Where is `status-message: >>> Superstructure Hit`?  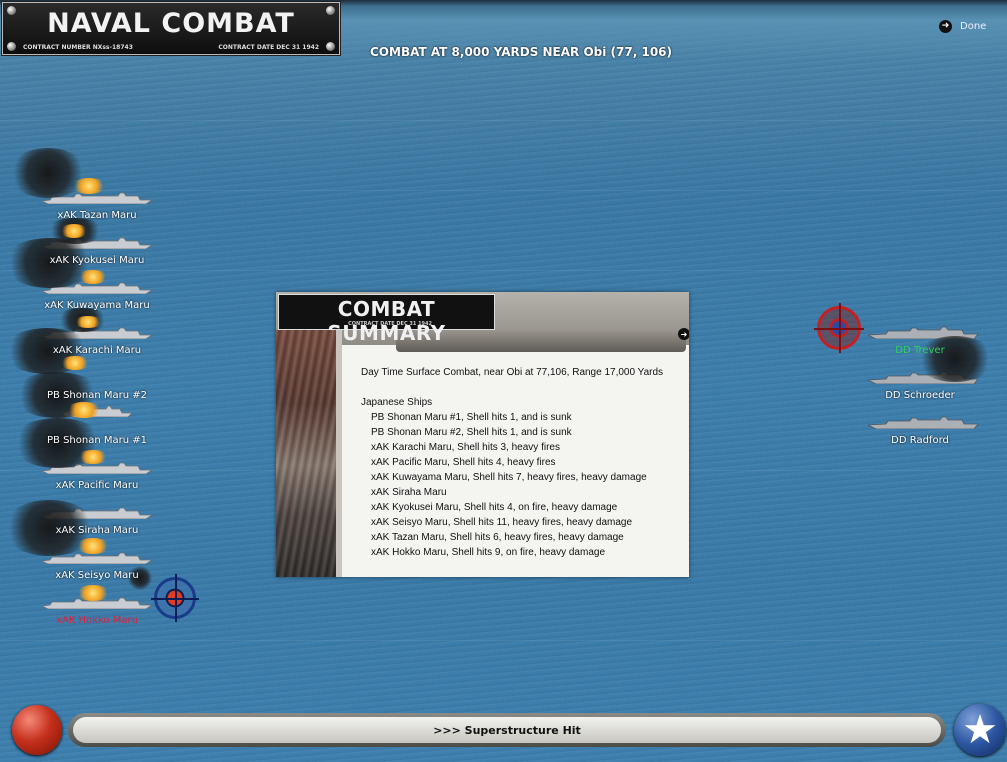
status-message: >>> Superstructure Hit is located at coordinates (507, 730).